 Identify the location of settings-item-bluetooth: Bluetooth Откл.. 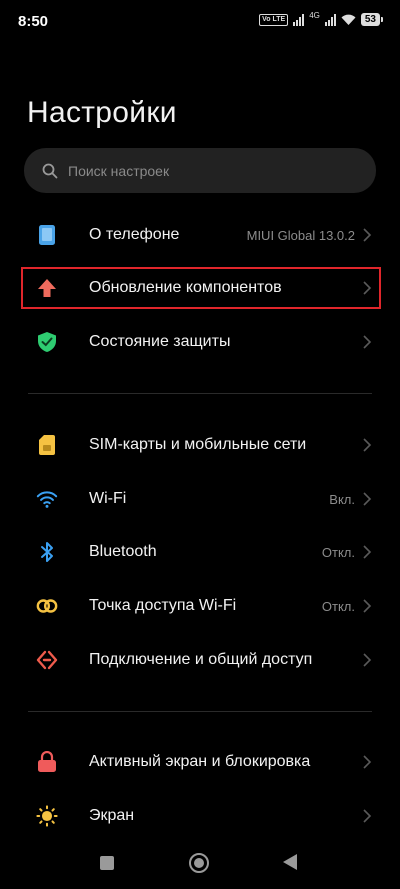
(200, 552).